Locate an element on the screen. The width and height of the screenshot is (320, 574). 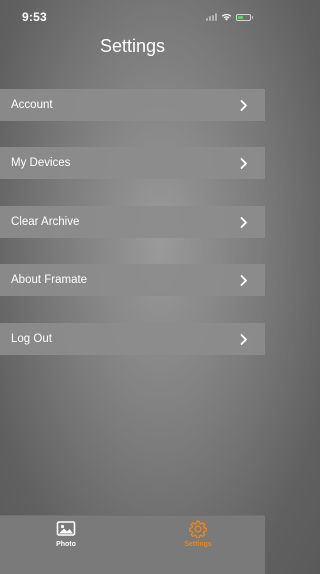
battery-icon is located at coordinates (244, 17).